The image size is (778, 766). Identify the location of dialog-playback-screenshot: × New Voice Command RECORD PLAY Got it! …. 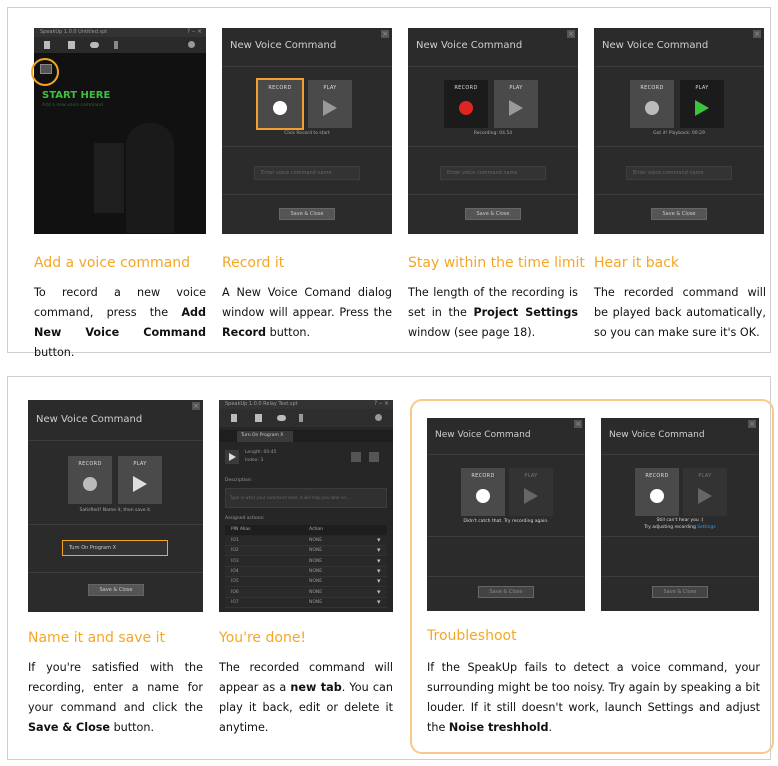
(679, 131).